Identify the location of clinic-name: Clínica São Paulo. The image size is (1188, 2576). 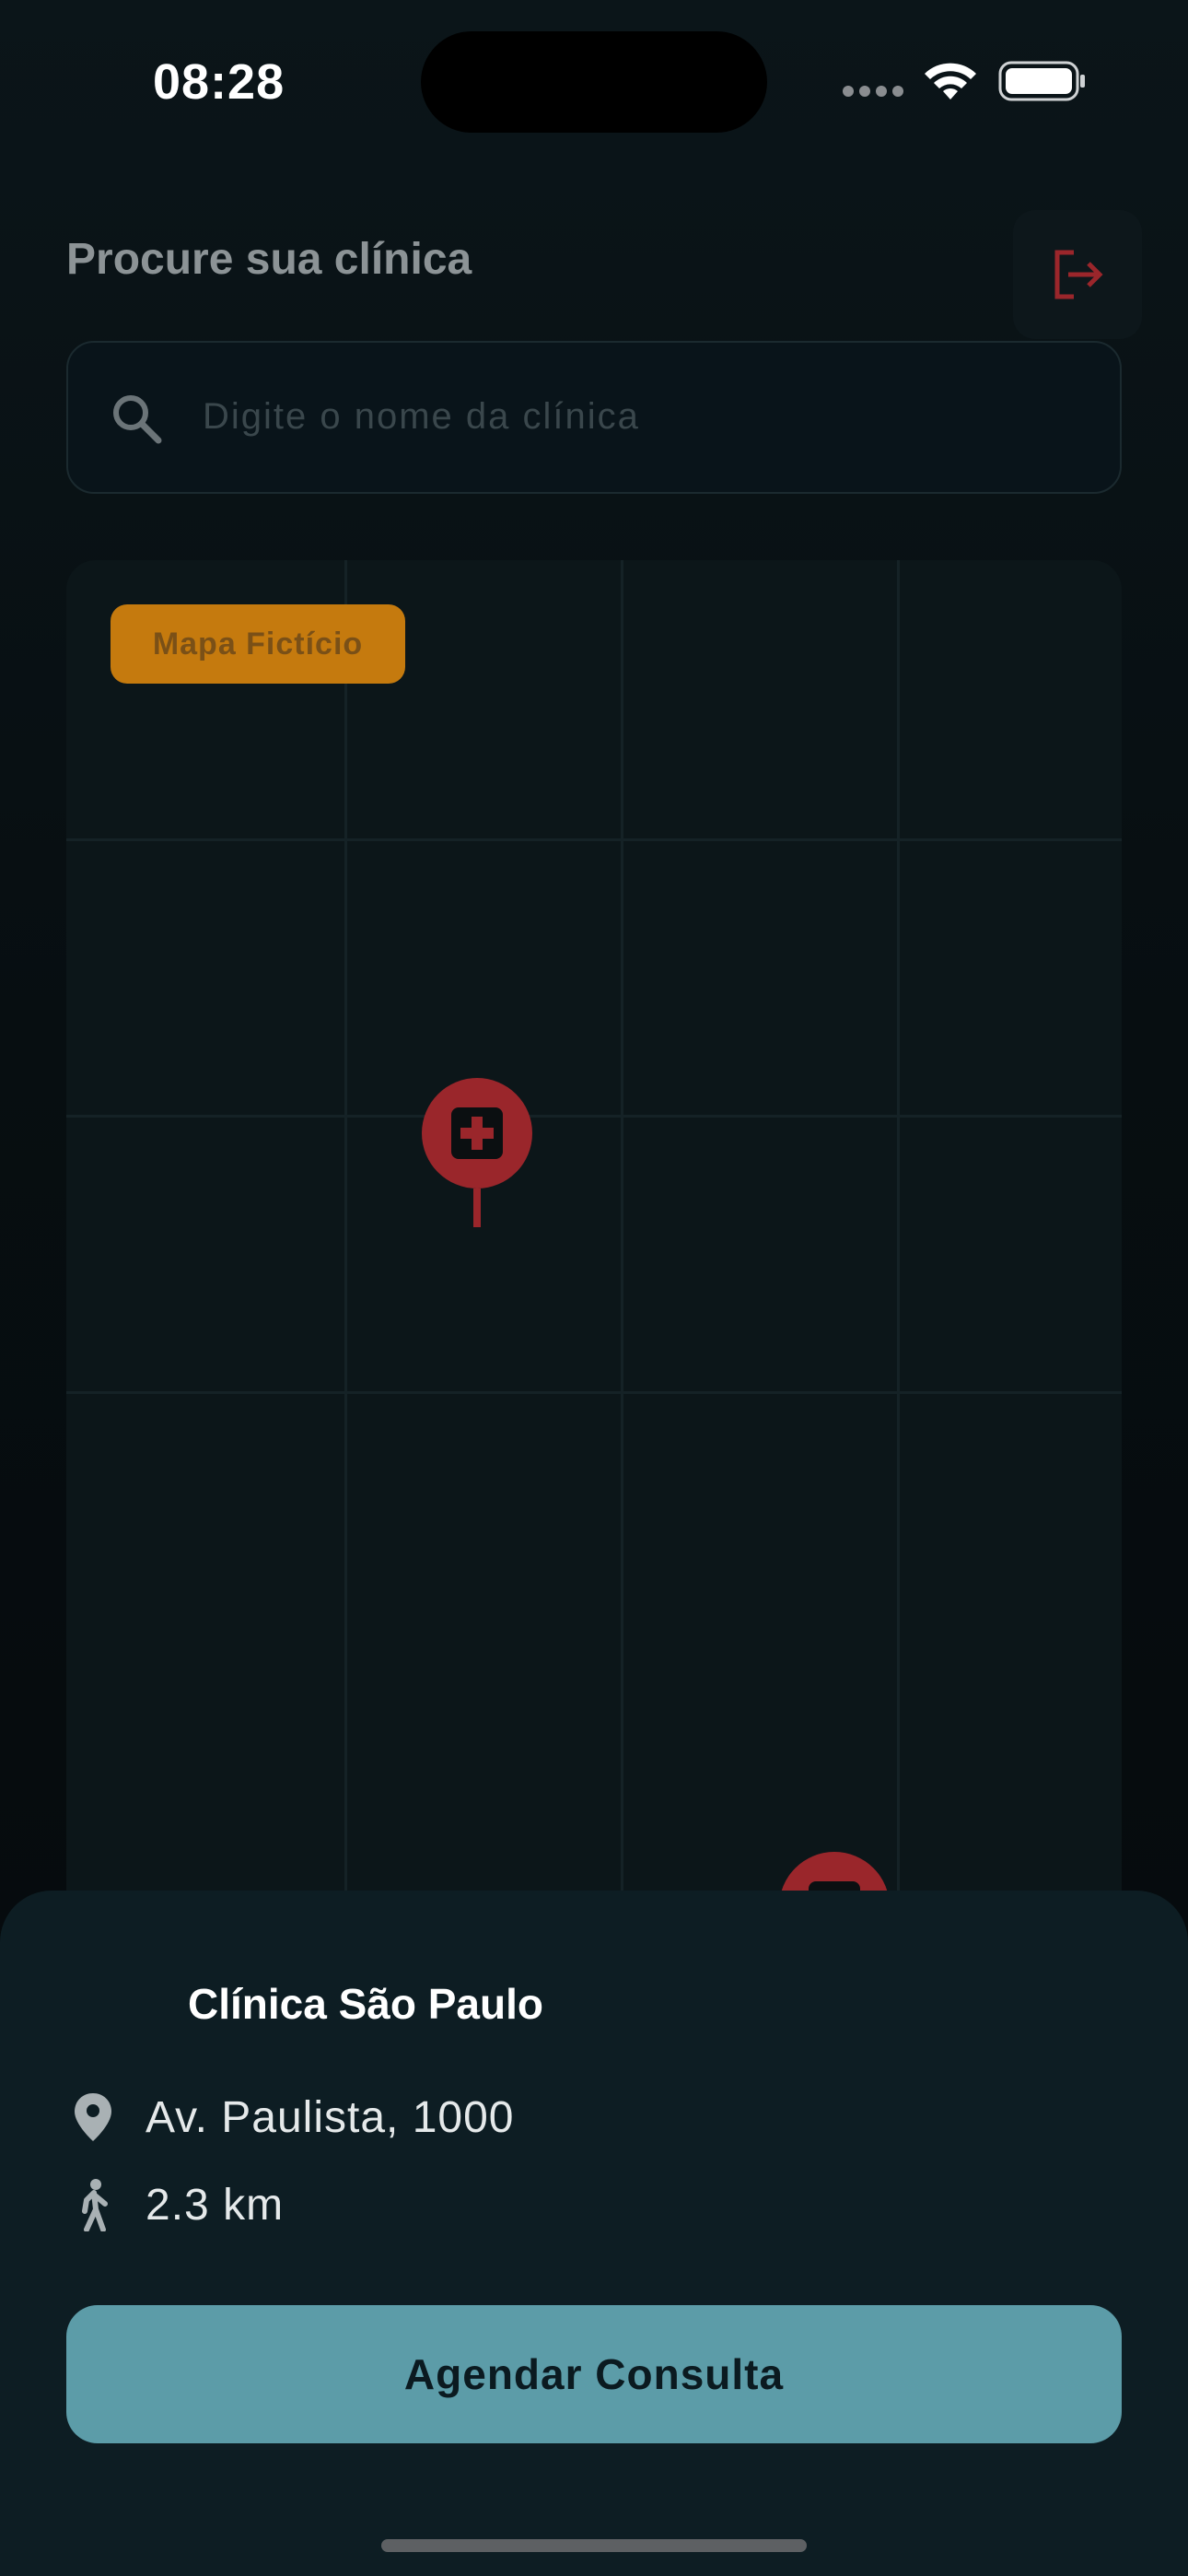
(365, 2004).